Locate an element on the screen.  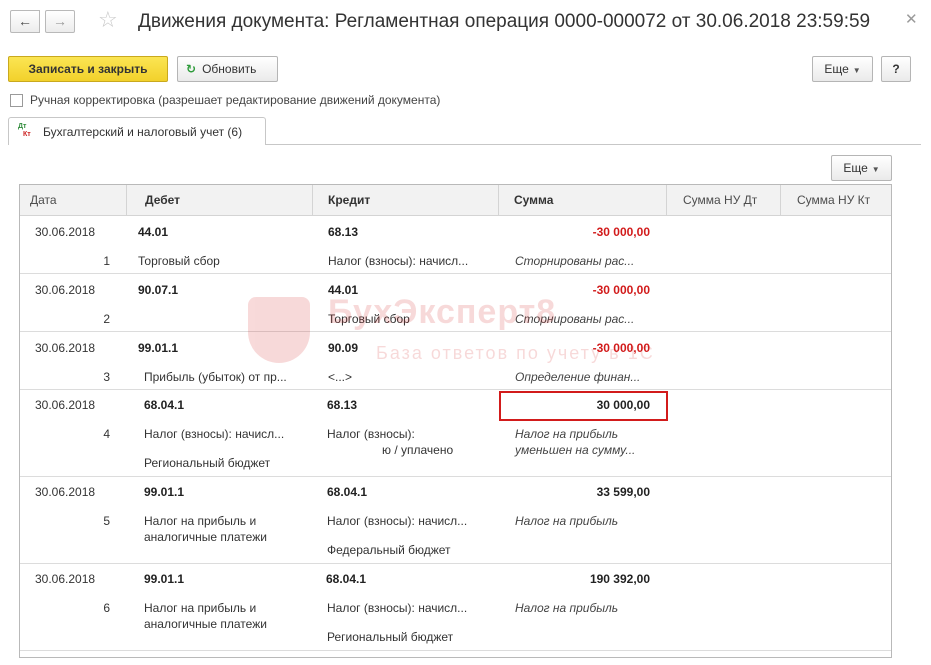
credit-account: 90.09 is located at coordinates (343, 348).